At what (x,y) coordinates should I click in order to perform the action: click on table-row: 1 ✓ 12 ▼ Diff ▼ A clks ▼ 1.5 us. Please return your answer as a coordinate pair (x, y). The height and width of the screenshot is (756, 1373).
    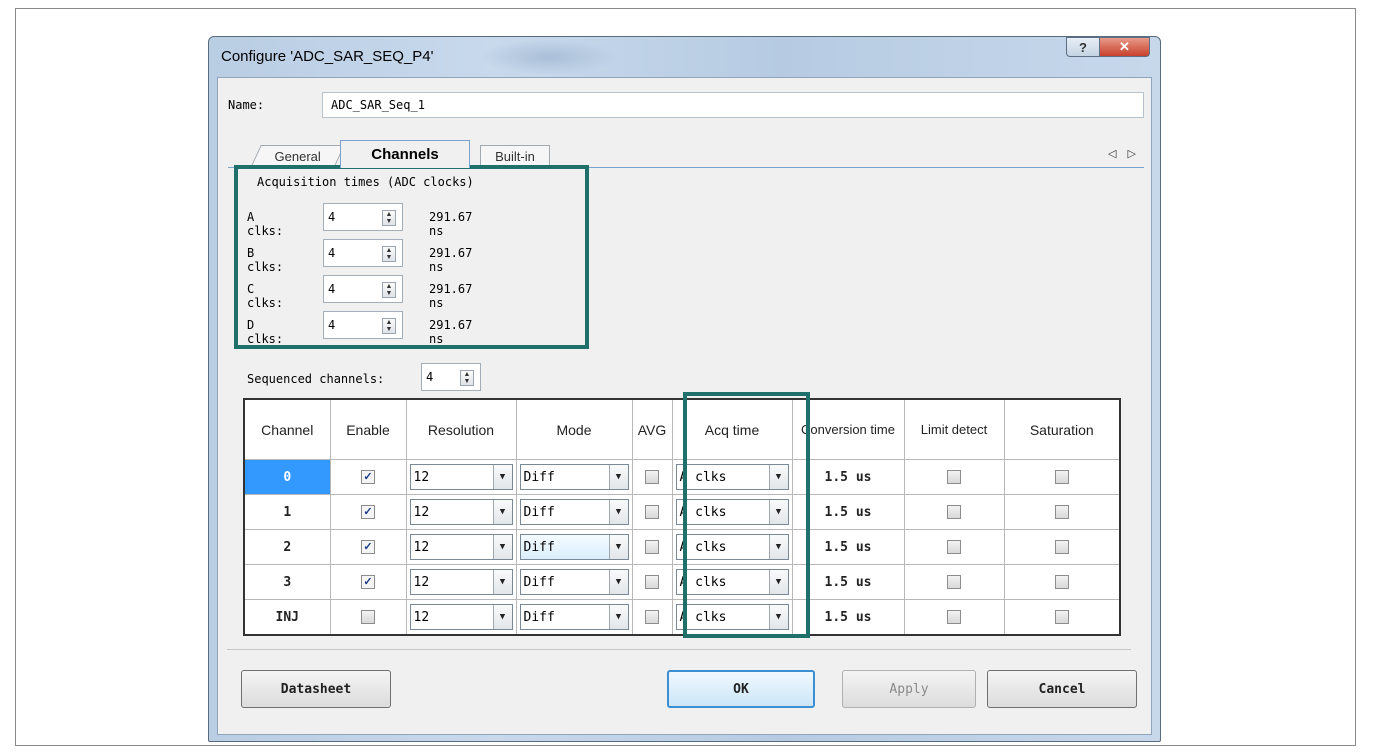
    Looking at the image, I should click on (682, 512).